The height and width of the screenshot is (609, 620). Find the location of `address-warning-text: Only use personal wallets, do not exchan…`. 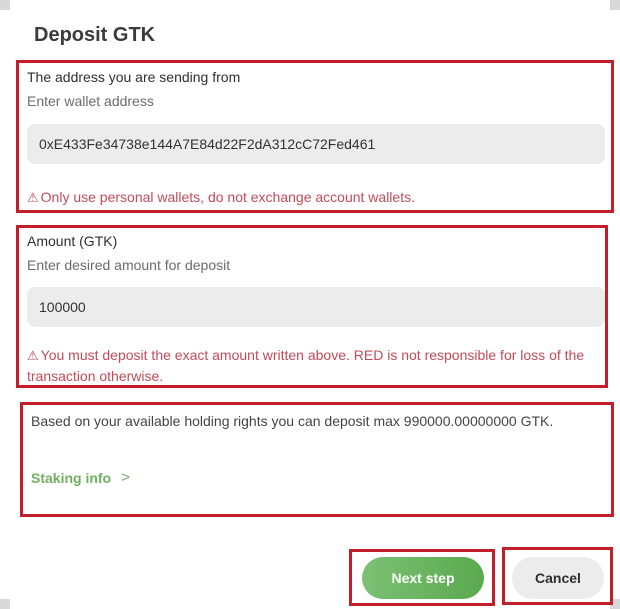

address-warning-text: Only use personal wallets, do not exchan… is located at coordinates (227, 197).